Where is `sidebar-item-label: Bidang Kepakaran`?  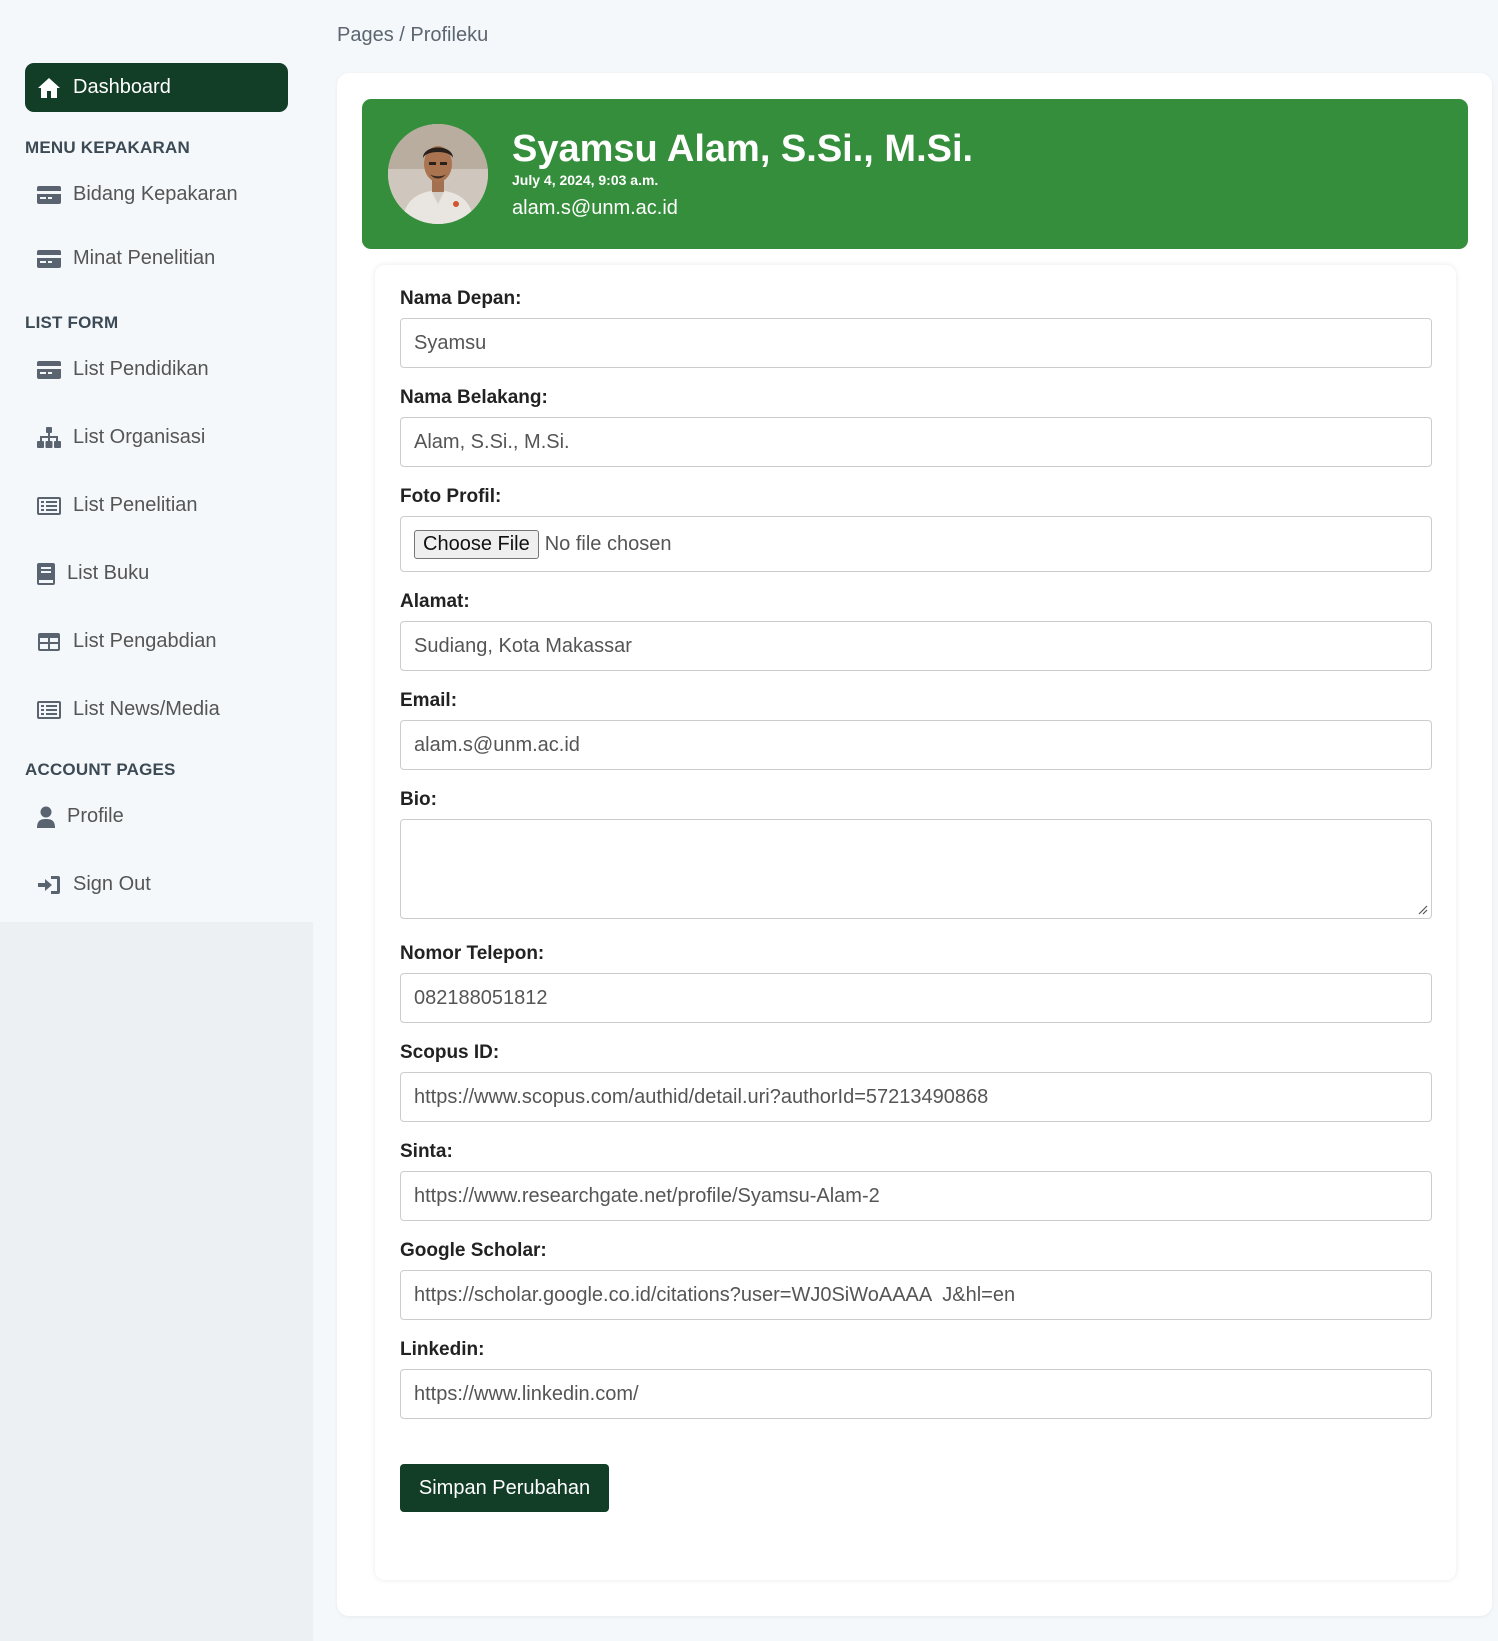
sidebar-item-label: Bidang Kepakaran is located at coordinates (155, 194).